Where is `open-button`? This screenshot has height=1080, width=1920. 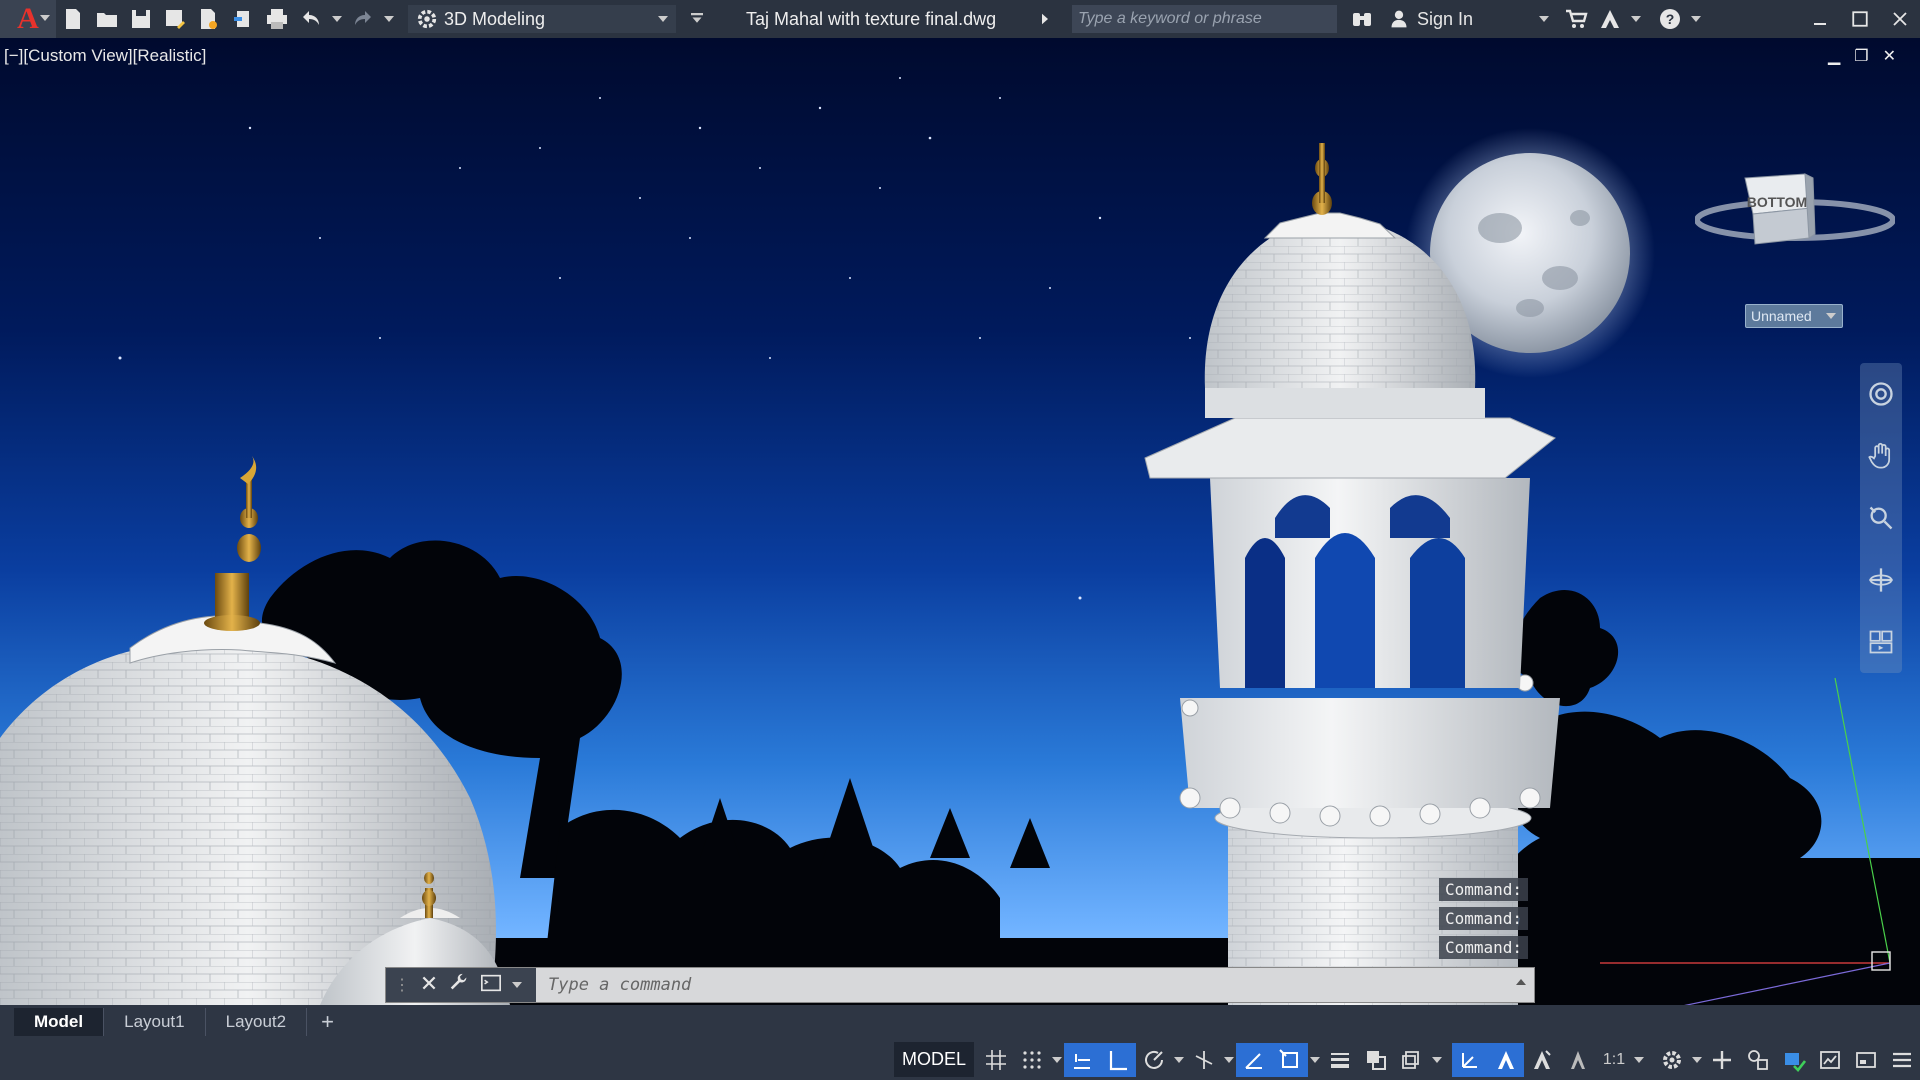
open-button is located at coordinates (107, 19).